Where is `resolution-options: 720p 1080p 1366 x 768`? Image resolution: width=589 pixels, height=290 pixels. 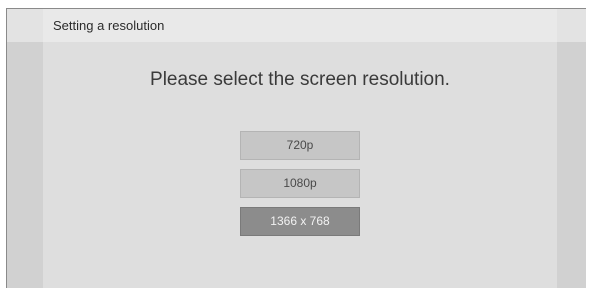 resolution-options: 720p 1080p 1366 x 768 is located at coordinates (300, 188).